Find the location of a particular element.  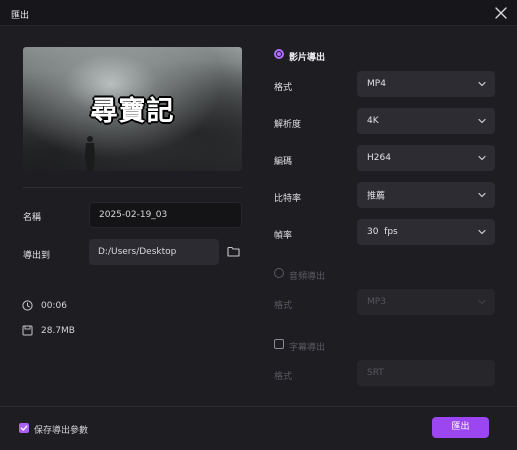

subtitle-format-select: SRT is located at coordinates (426, 373).